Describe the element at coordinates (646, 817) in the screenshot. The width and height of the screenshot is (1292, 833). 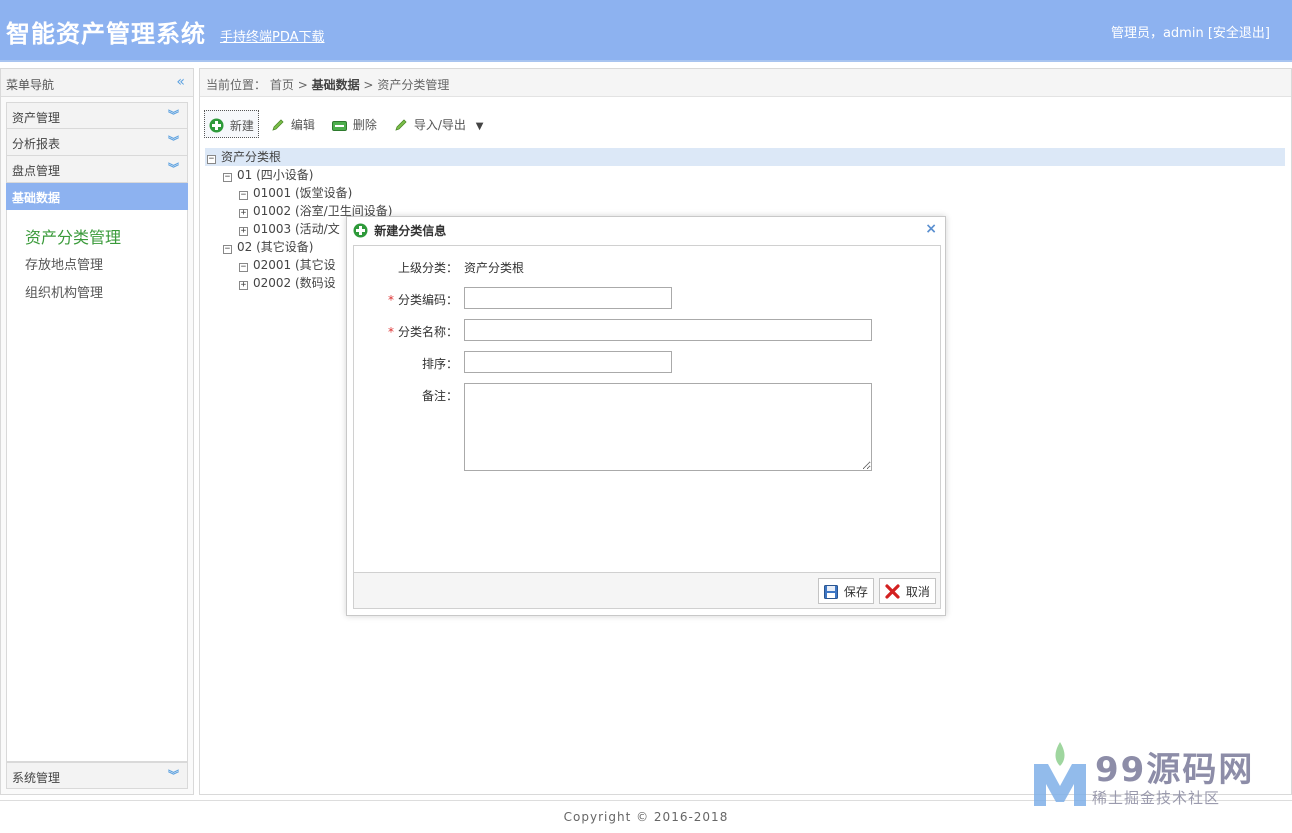
I see `copyright-text: Copyright © 2016-2018` at that location.